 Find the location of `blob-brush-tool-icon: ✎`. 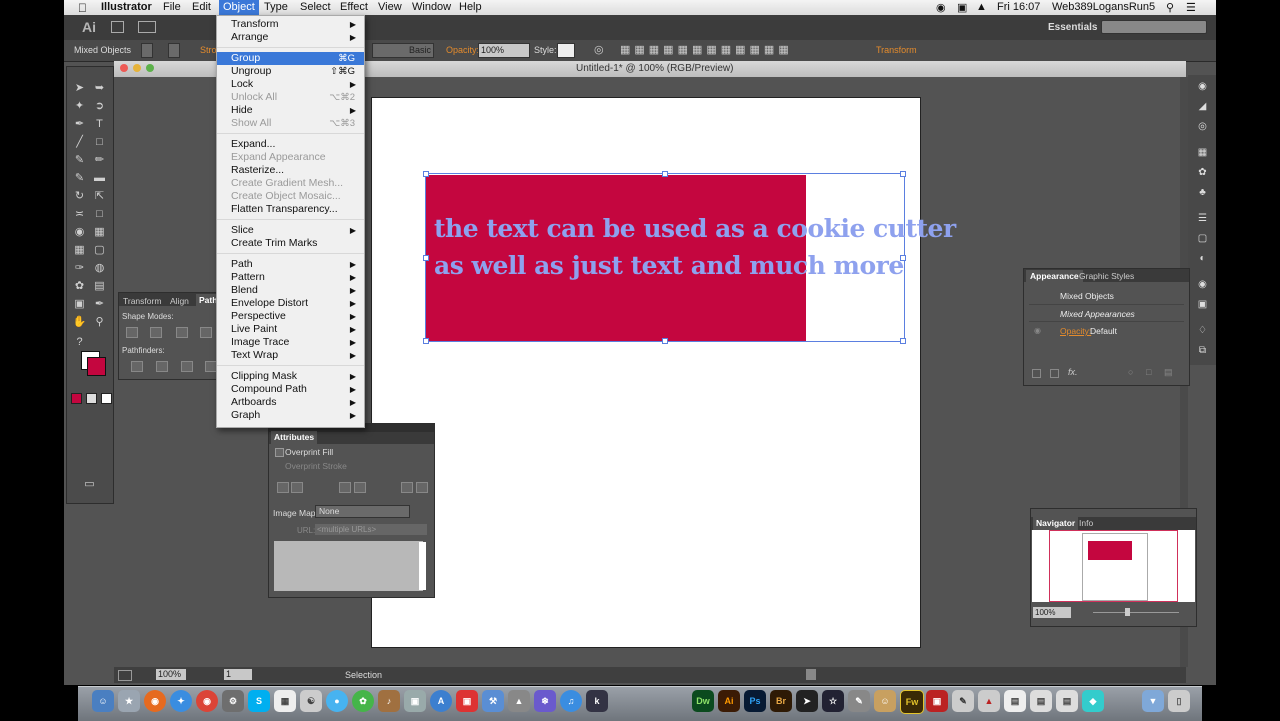

blob-brush-tool-icon: ✎ is located at coordinates (79, 178).